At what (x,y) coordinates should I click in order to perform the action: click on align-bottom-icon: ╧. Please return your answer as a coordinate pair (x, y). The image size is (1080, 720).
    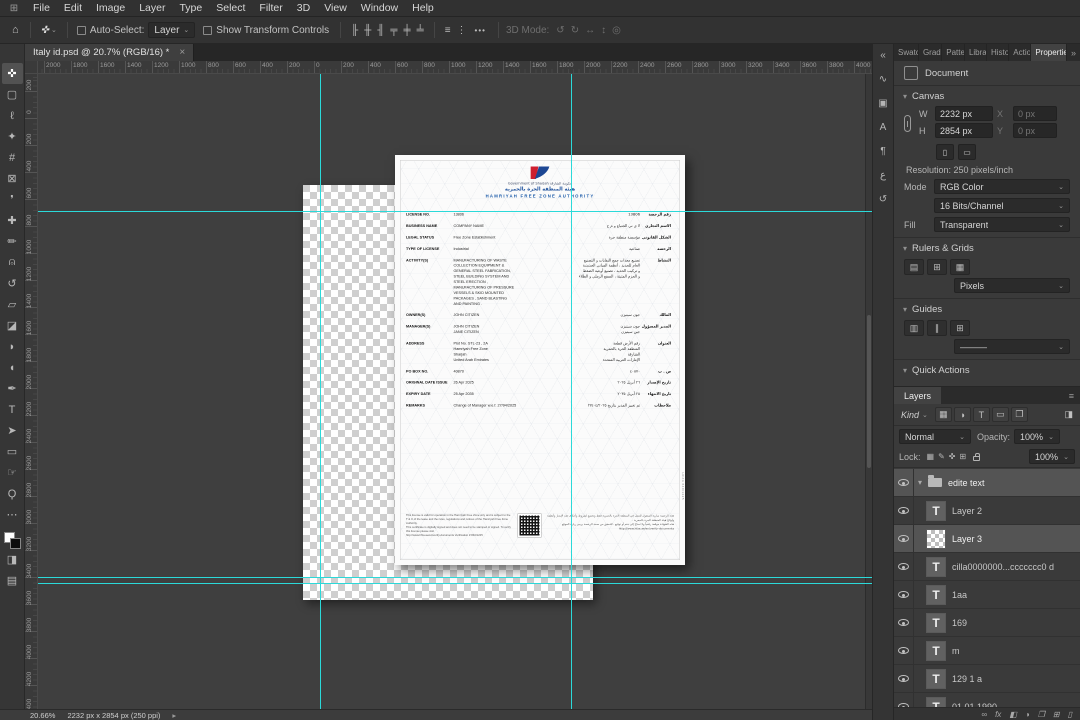
    Looking at the image, I should click on (420, 30).